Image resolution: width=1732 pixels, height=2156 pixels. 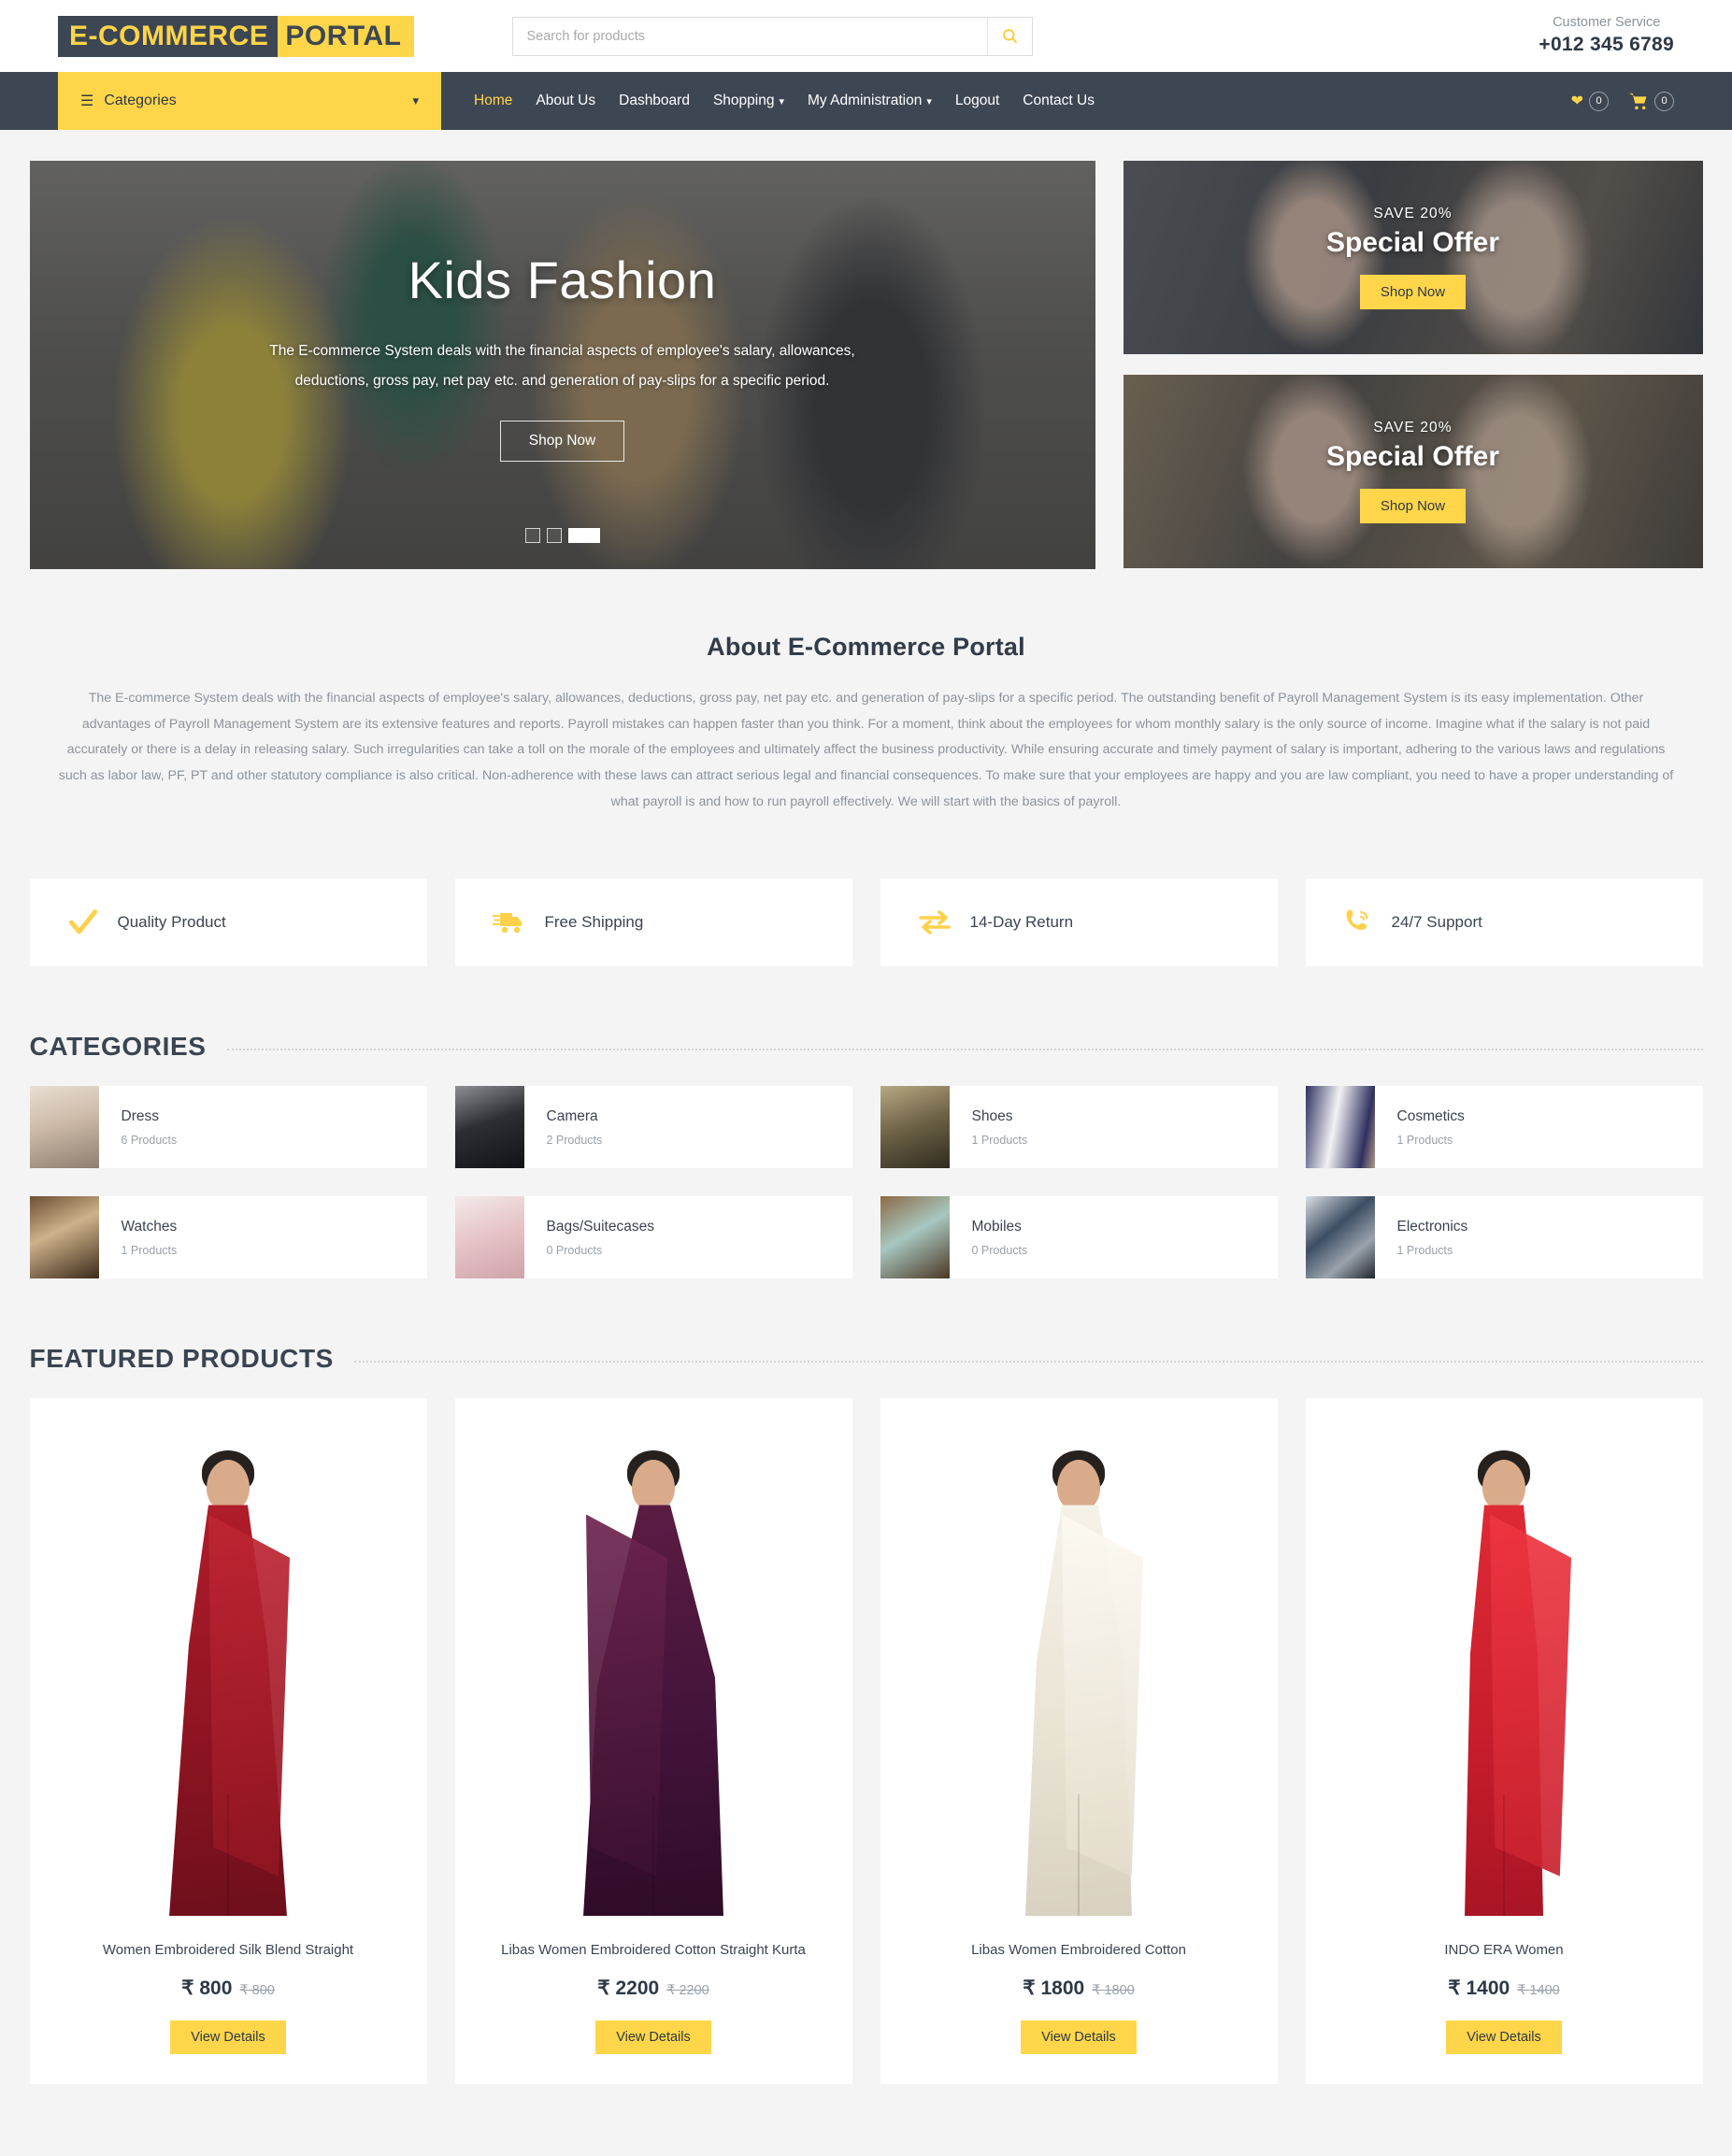 I want to click on nav-link-label: Shopping, so click(x=743, y=100).